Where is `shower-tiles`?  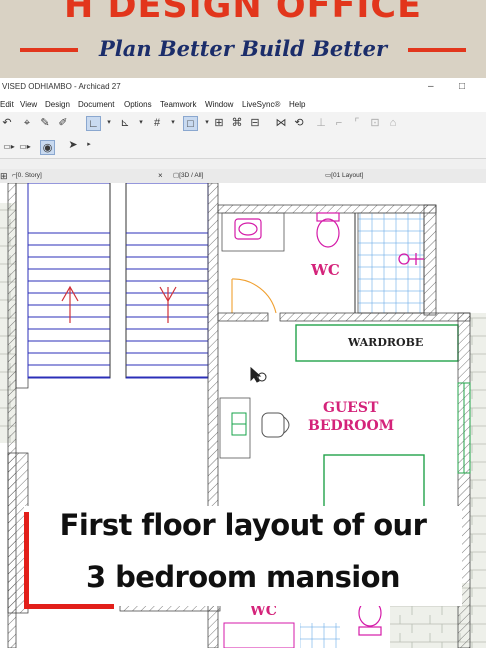
shower-tiles is located at coordinates (391, 263).